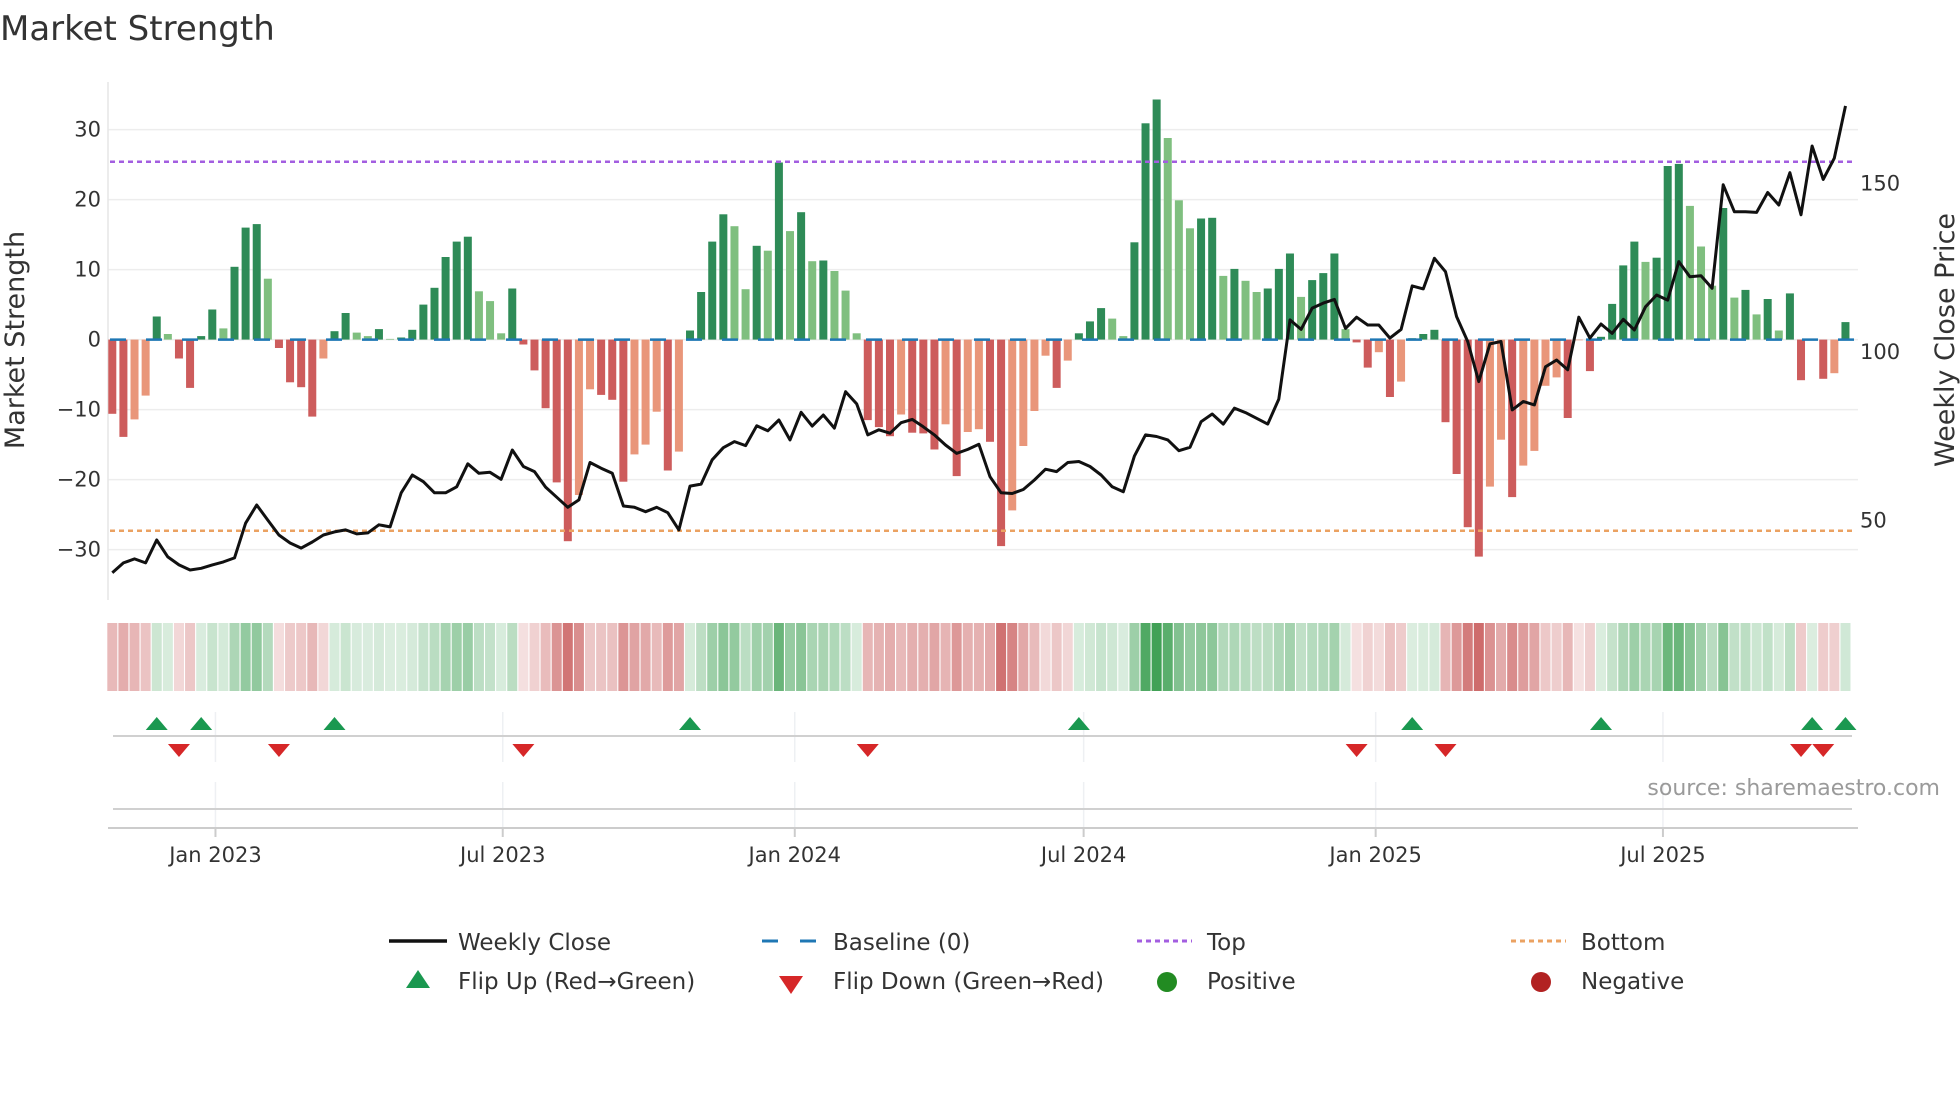 This screenshot has width=1960, height=1102. I want to click on legend-label: Top, so click(1226, 943).